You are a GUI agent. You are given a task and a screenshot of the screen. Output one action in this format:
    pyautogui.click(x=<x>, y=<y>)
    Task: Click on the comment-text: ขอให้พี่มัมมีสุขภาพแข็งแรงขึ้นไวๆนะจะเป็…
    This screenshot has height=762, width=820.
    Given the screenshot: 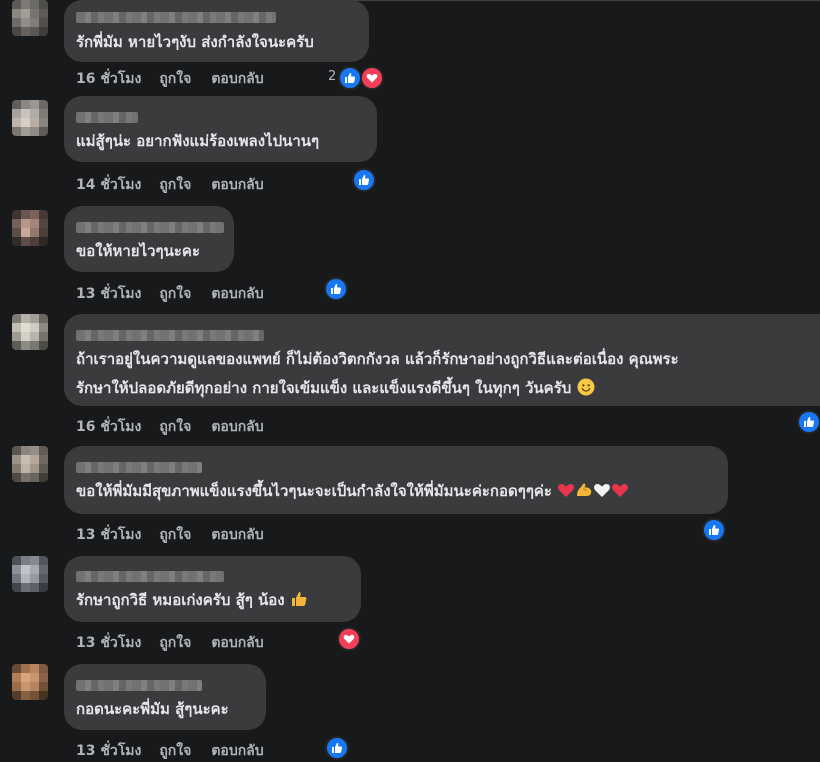 What is the action you would take?
    pyautogui.click(x=314, y=491)
    